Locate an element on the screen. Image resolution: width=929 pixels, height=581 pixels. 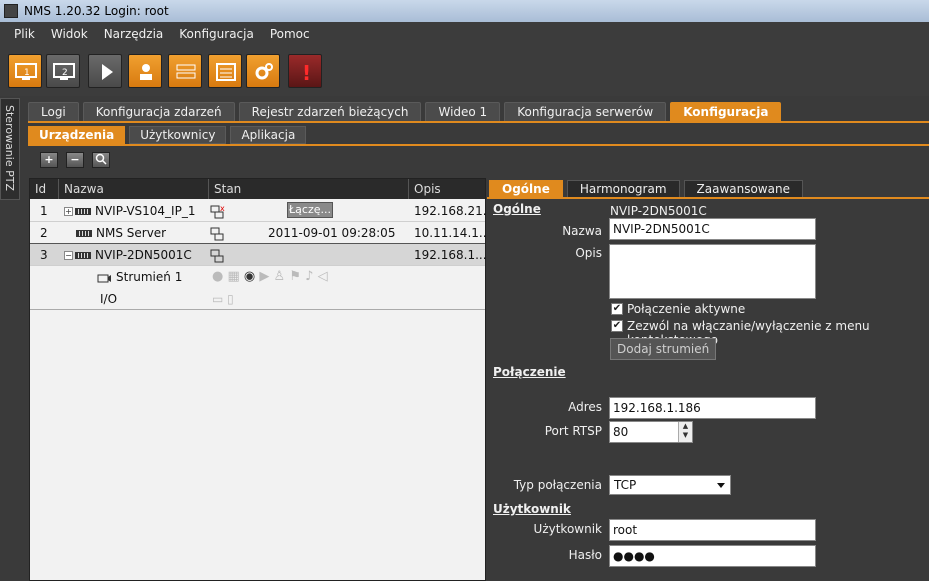
search-device-button is located at coordinates (101, 160).